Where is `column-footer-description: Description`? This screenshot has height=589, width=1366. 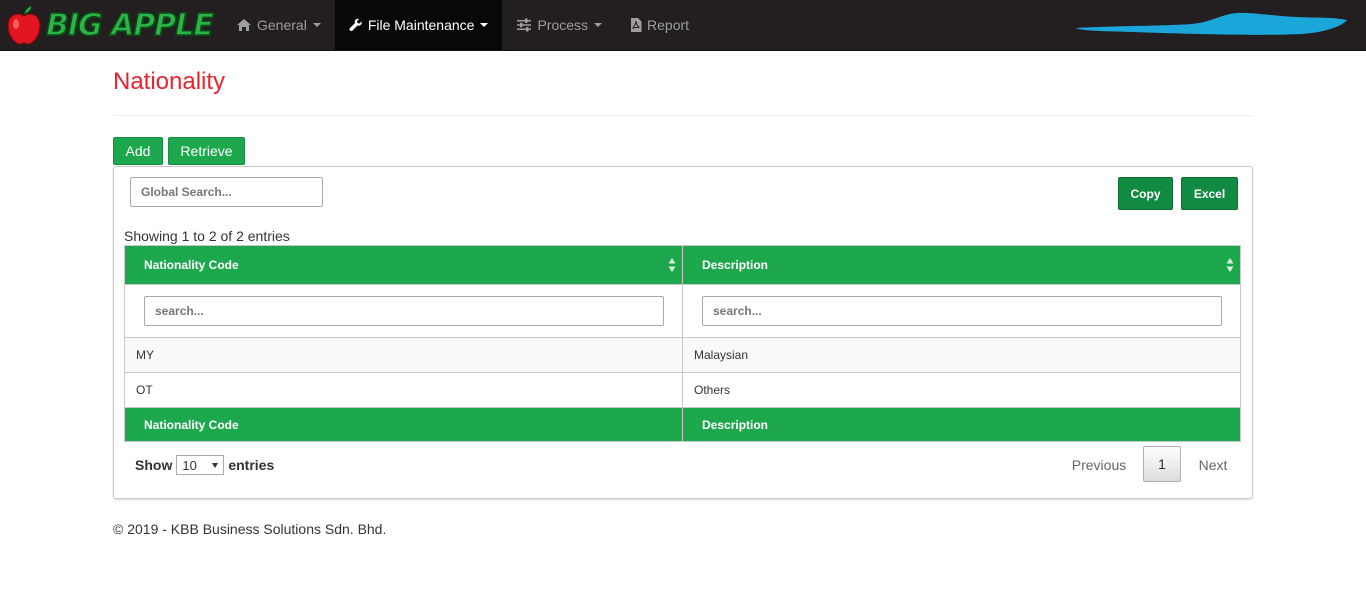 column-footer-description: Description is located at coordinates (961, 424).